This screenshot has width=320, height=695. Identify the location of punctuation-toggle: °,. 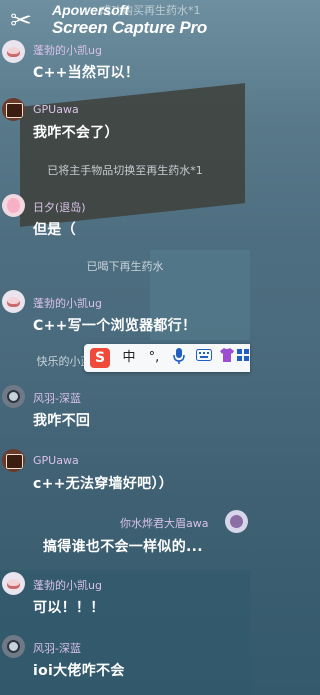
(154, 358).